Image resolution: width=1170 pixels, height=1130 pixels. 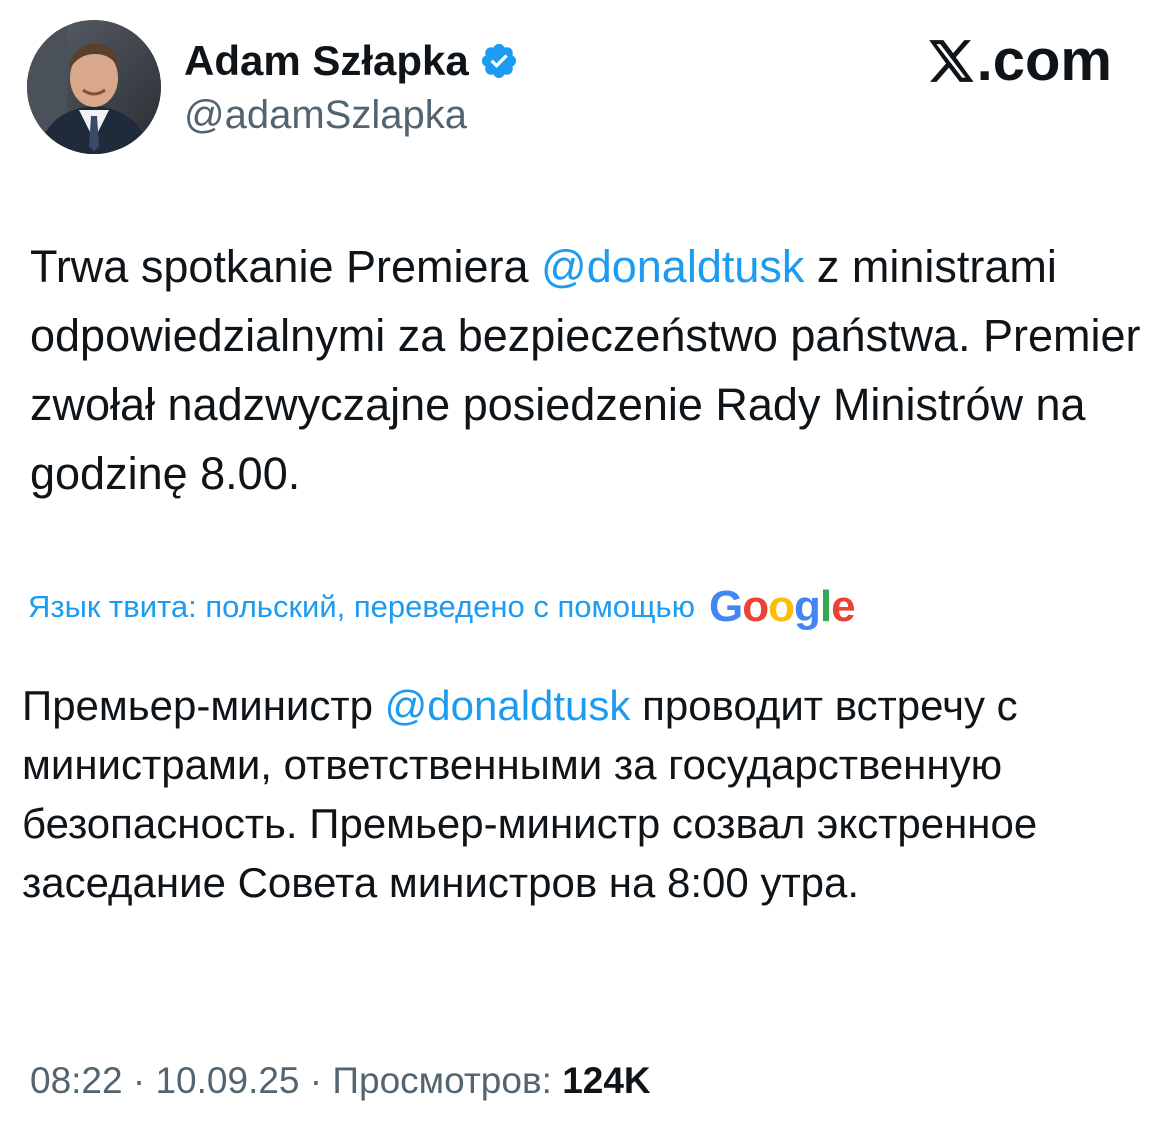 What do you see at coordinates (825, 606) in the screenshot?
I see `google-letter: l` at bounding box center [825, 606].